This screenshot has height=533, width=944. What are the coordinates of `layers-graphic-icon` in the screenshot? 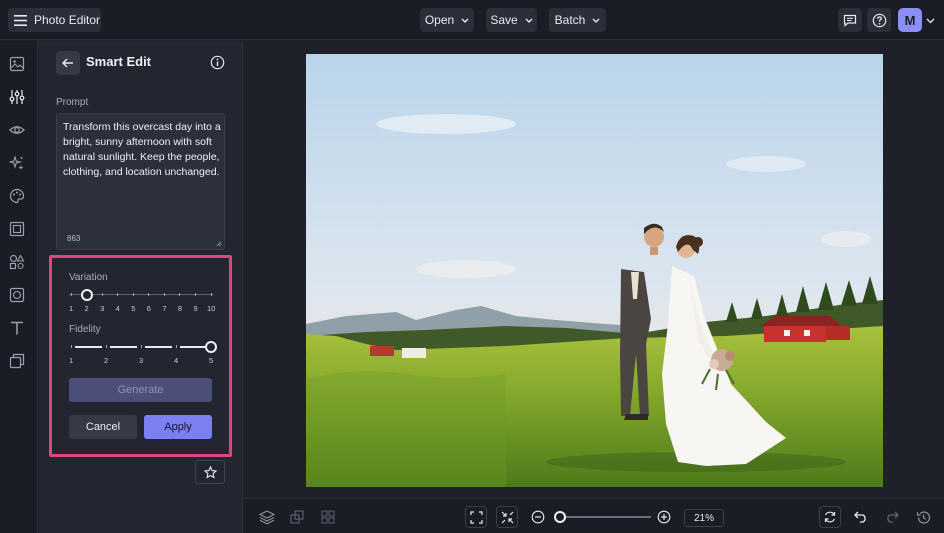 It's located at (18, 362).